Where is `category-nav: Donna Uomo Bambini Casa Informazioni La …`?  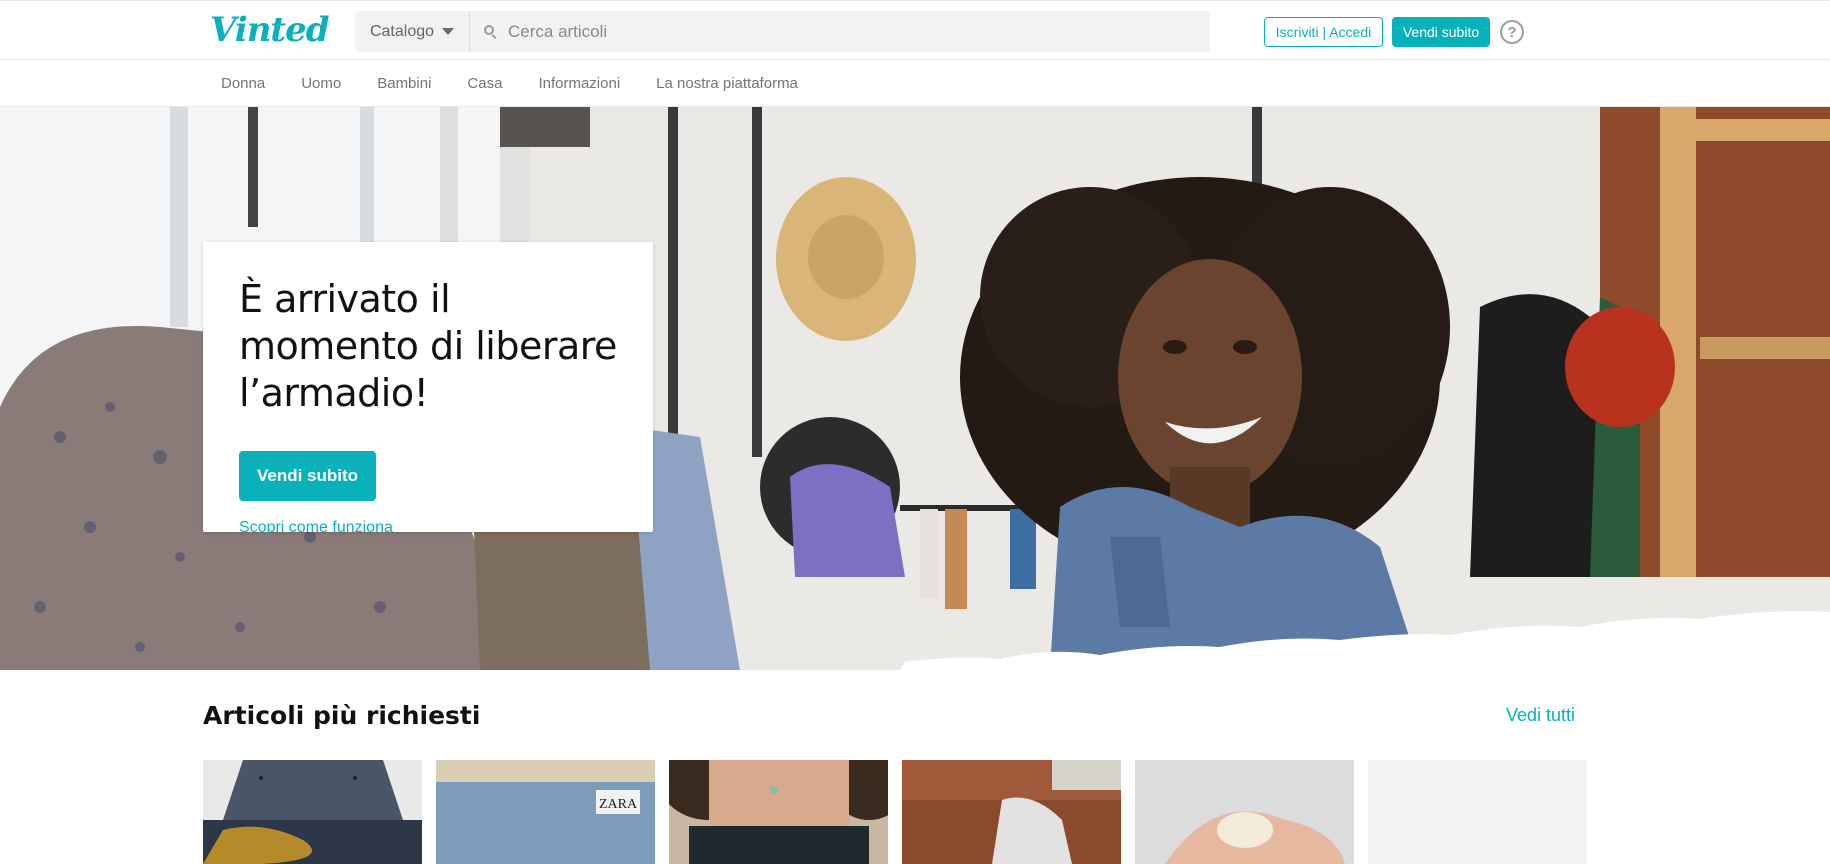 category-nav: Donna Uomo Bambini Casa Informazioni La … is located at coordinates (915, 83).